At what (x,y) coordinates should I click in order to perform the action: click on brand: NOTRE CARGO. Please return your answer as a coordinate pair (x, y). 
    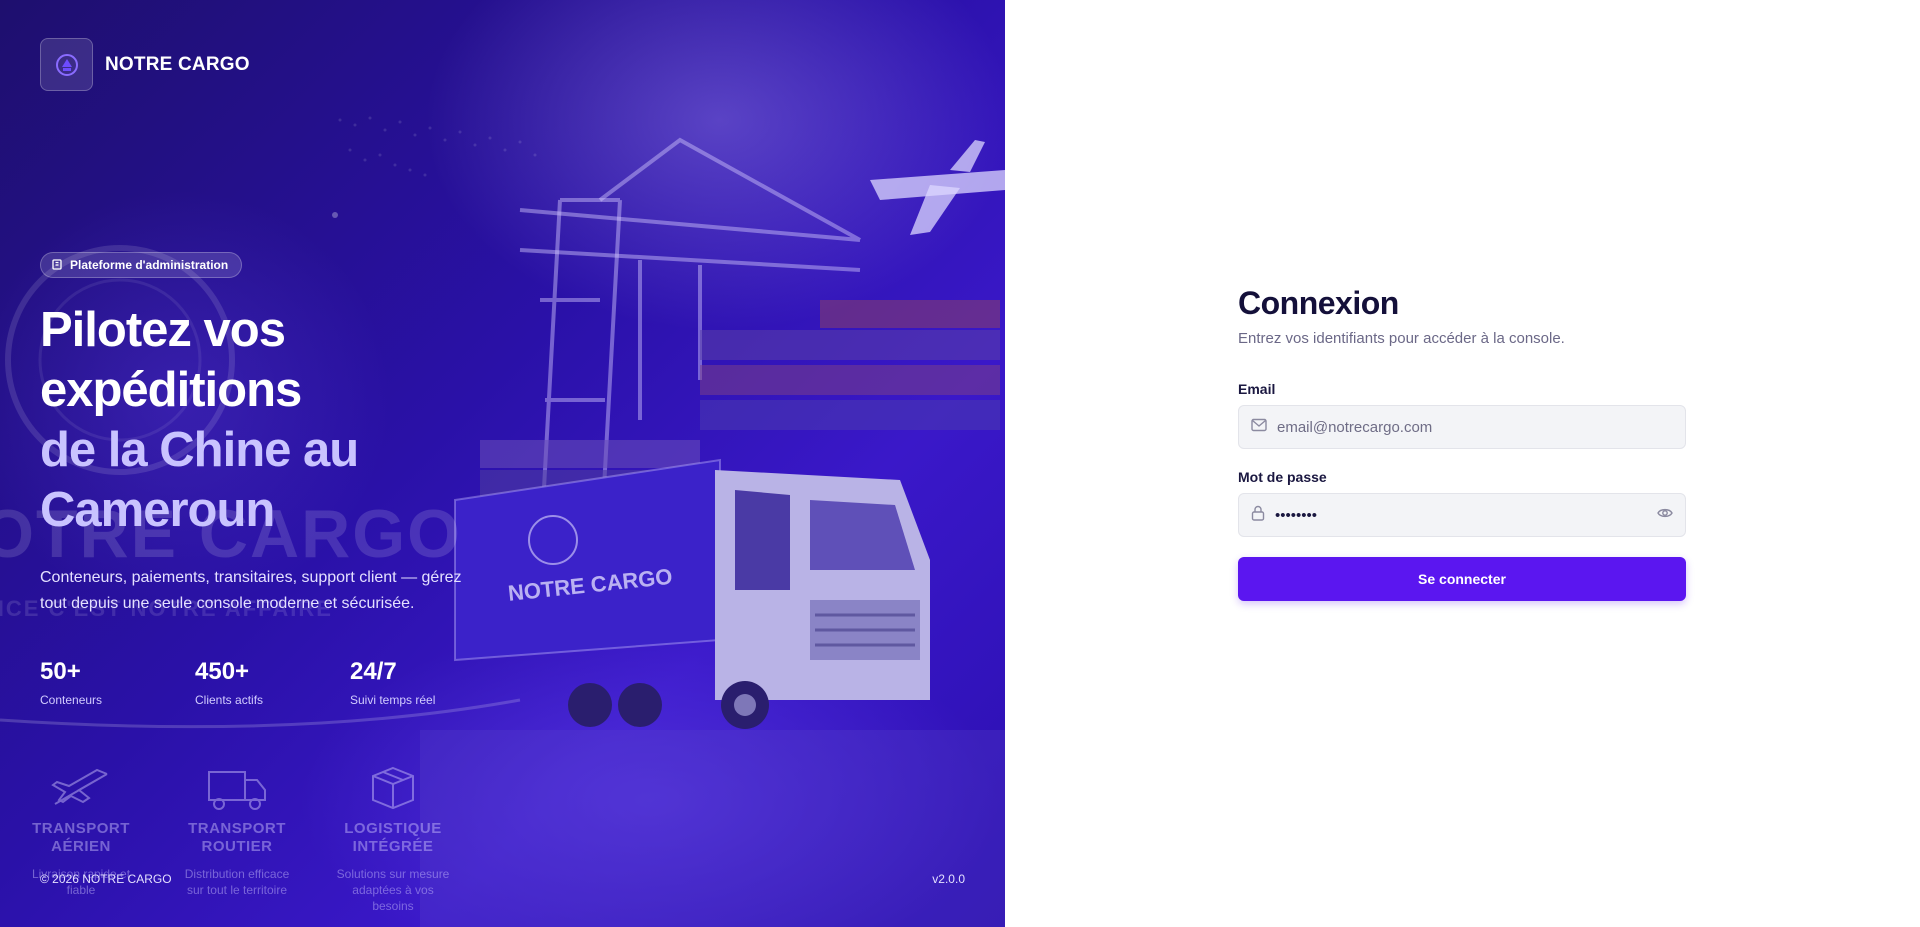
    Looking at the image, I should click on (145, 64).